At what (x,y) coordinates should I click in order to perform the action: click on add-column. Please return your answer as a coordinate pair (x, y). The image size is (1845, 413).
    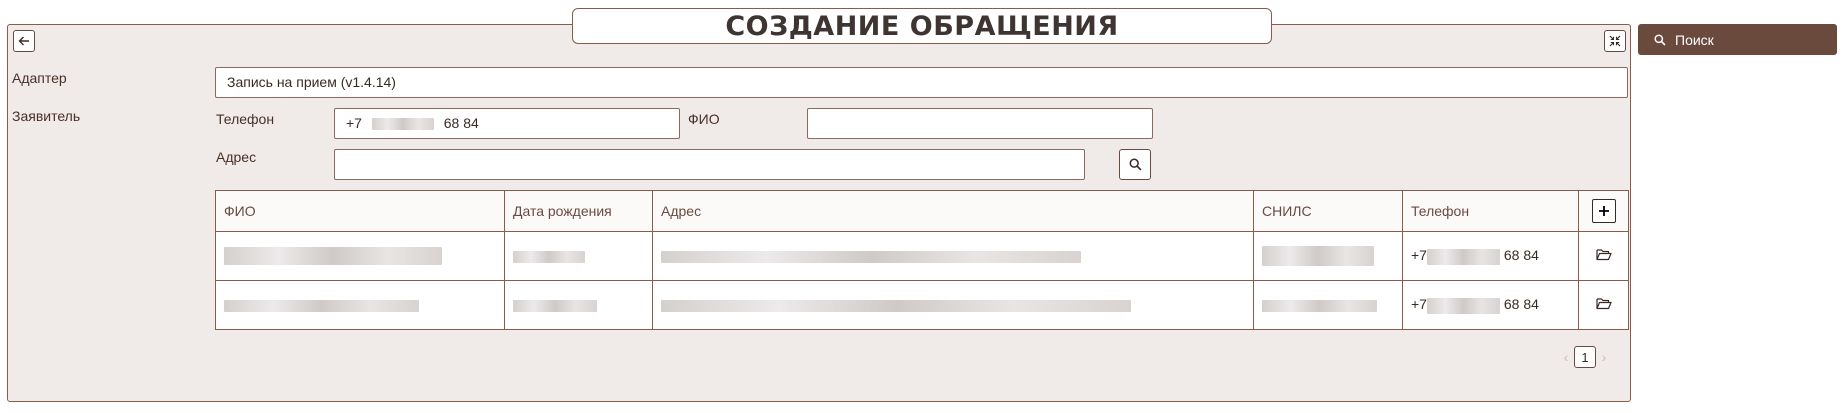
    Looking at the image, I should click on (1603, 211).